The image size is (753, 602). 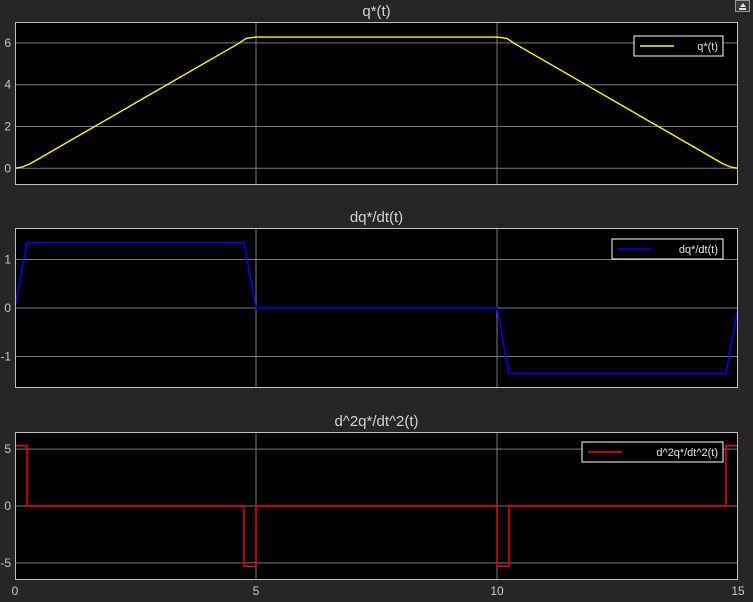 What do you see at coordinates (698, 250) in the screenshot?
I see `legend-label: dq*/dt(t)` at bounding box center [698, 250].